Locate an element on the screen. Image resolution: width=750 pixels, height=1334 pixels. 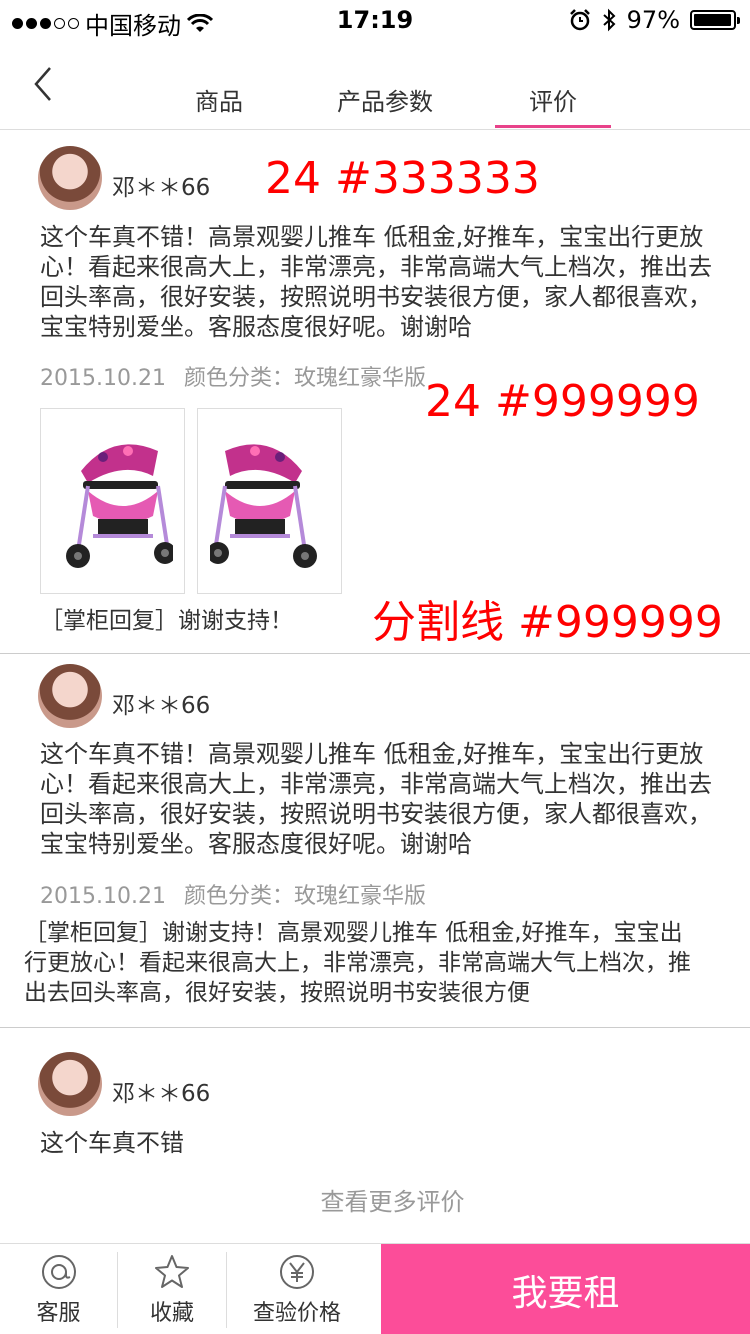
nav-bar: 商品 产品参数 评价 is located at coordinates (375, 85).